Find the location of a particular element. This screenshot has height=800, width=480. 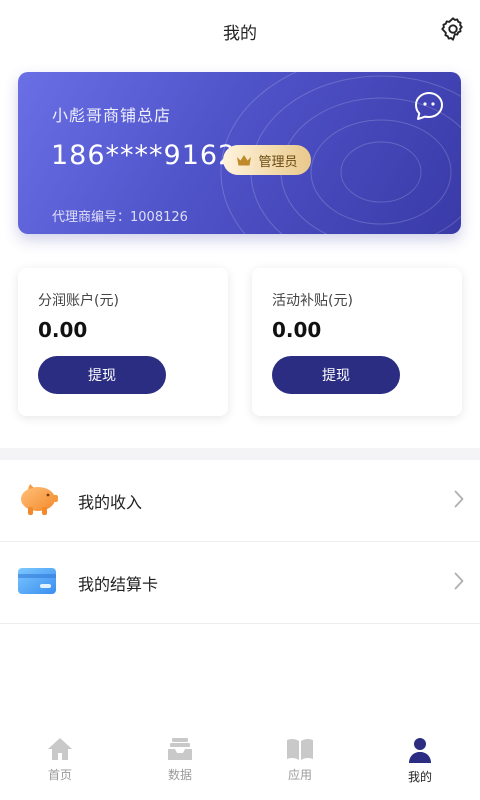

menu-item-income: 我的收入 is located at coordinates (240, 501).